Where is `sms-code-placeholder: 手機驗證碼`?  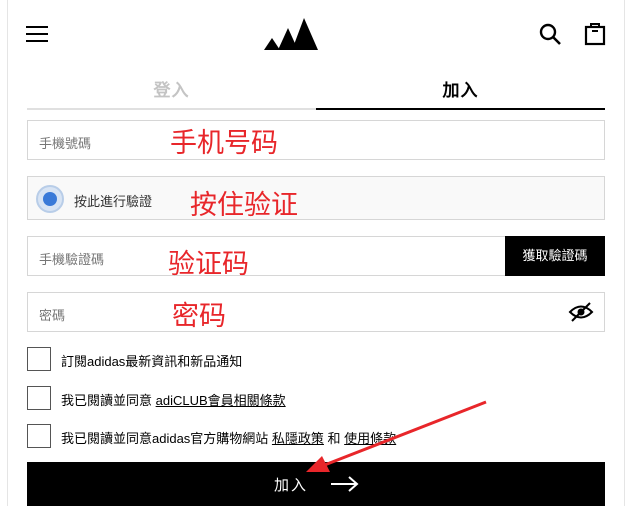 sms-code-placeholder: 手機驗證碼 is located at coordinates (72, 259).